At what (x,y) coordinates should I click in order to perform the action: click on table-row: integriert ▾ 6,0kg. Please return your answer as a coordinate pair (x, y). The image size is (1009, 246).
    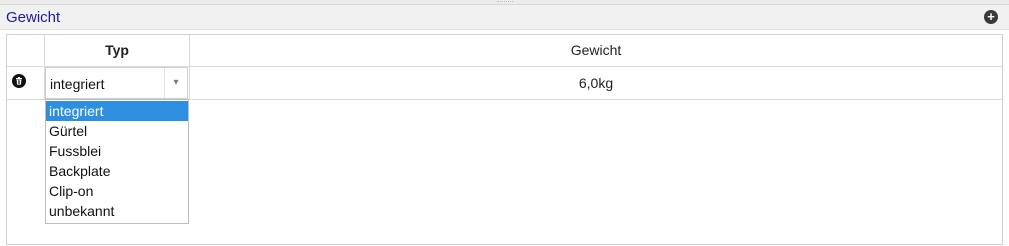
    Looking at the image, I should click on (504, 83).